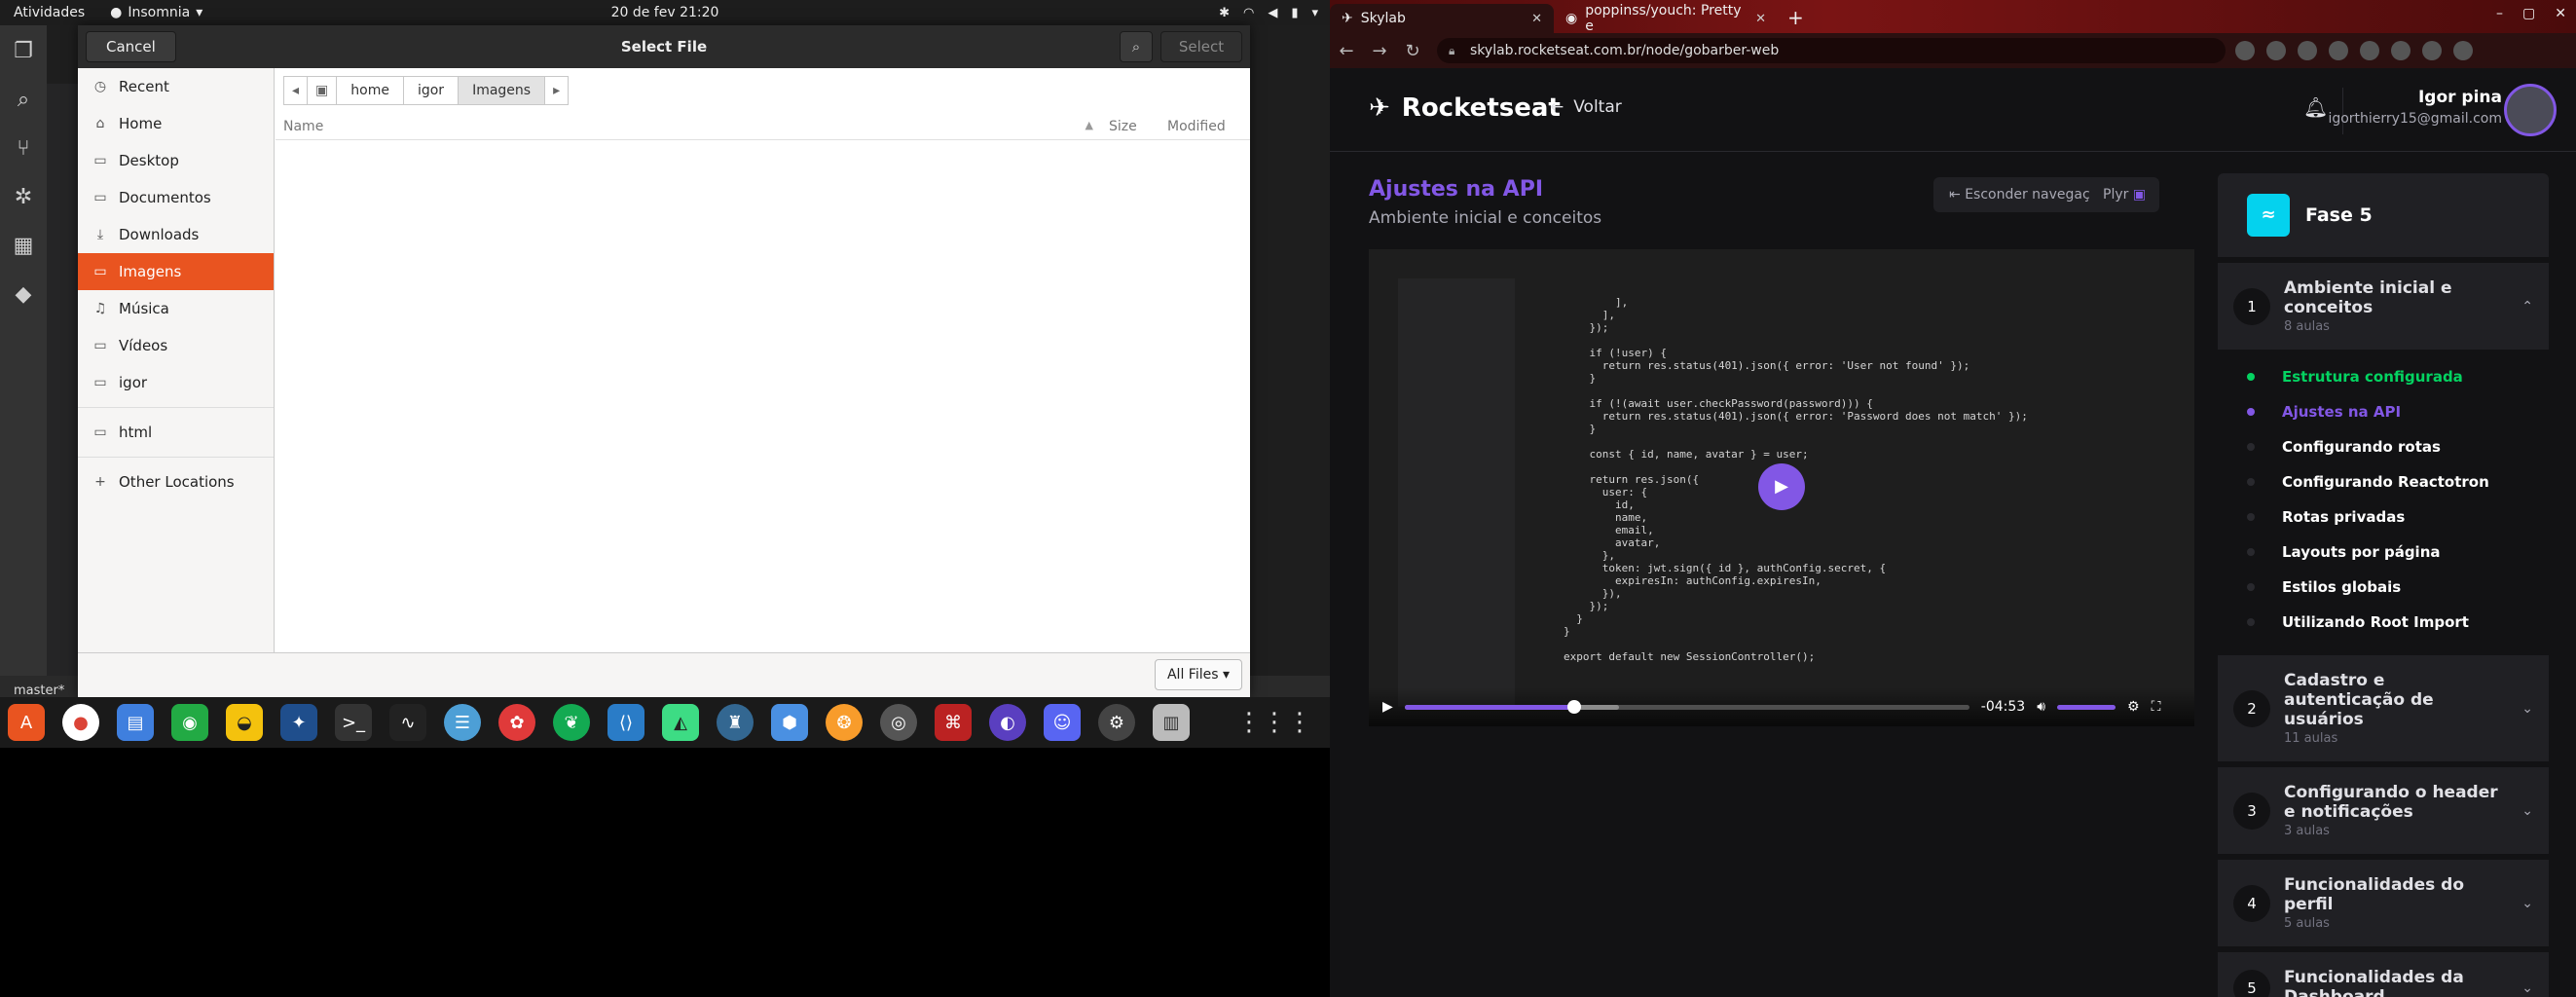  What do you see at coordinates (665, 12) in the screenshot?
I see `clock: 20 de fev 21:20` at bounding box center [665, 12].